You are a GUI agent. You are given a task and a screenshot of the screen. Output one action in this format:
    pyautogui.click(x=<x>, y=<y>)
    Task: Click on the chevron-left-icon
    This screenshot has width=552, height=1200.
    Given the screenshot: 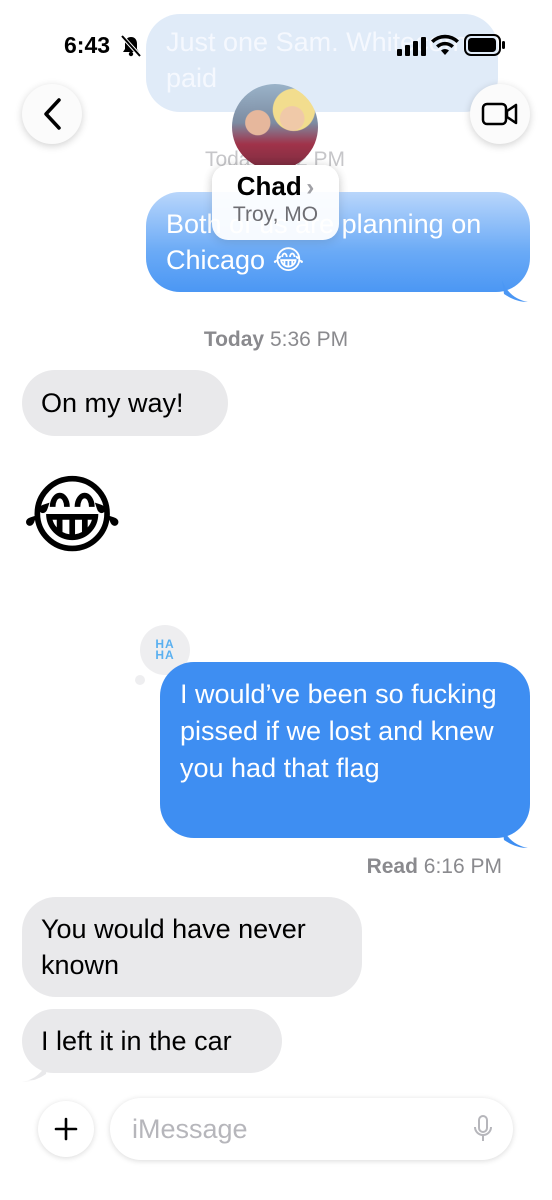 What is the action you would take?
    pyautogui.click(x=52, y=114)
    